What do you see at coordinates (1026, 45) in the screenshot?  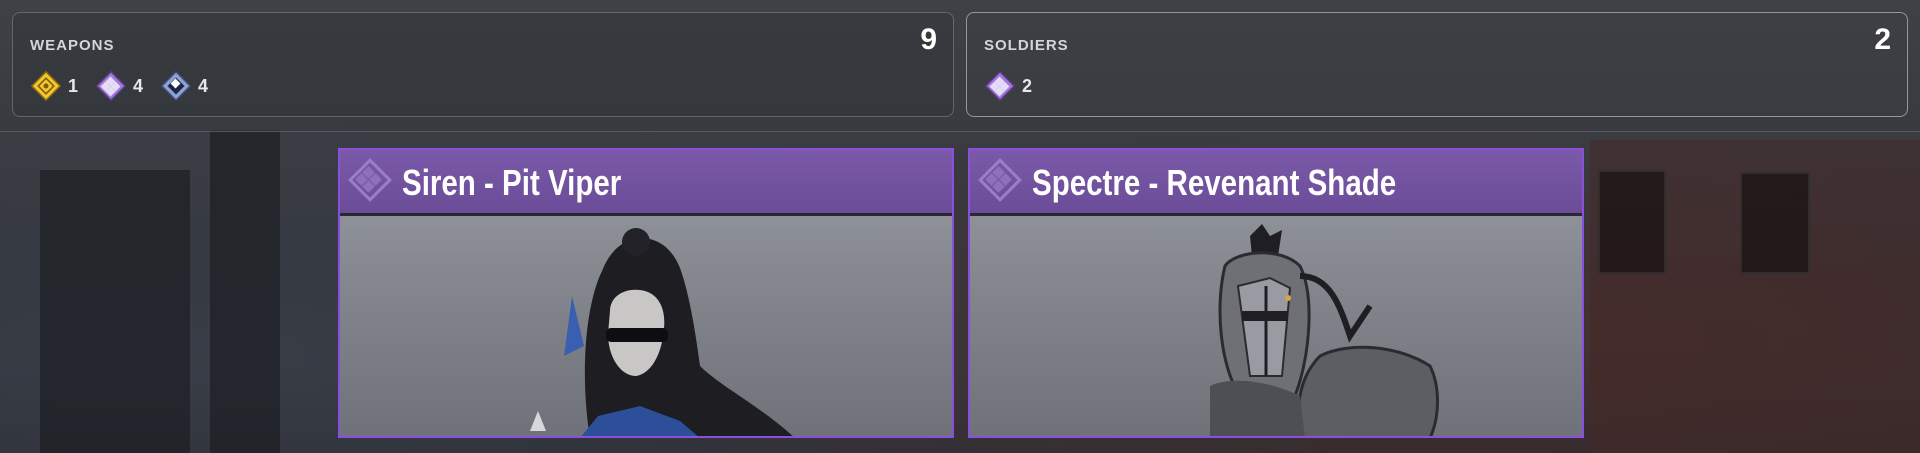 I see `soldiers-title: SOLDIERS` at bounding box center [1026, 45].